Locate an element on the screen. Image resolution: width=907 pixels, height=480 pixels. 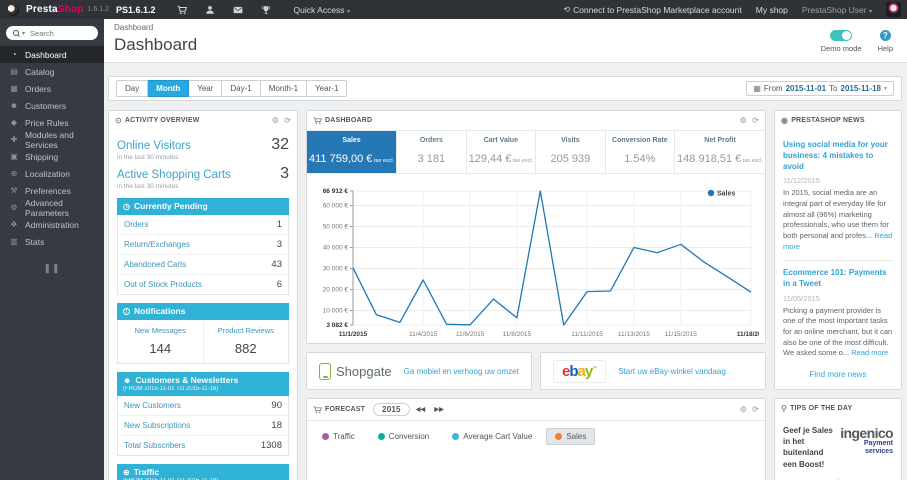
sidebar-item-preferences: ⚒ Preferences is located at coordinates (52, 190).